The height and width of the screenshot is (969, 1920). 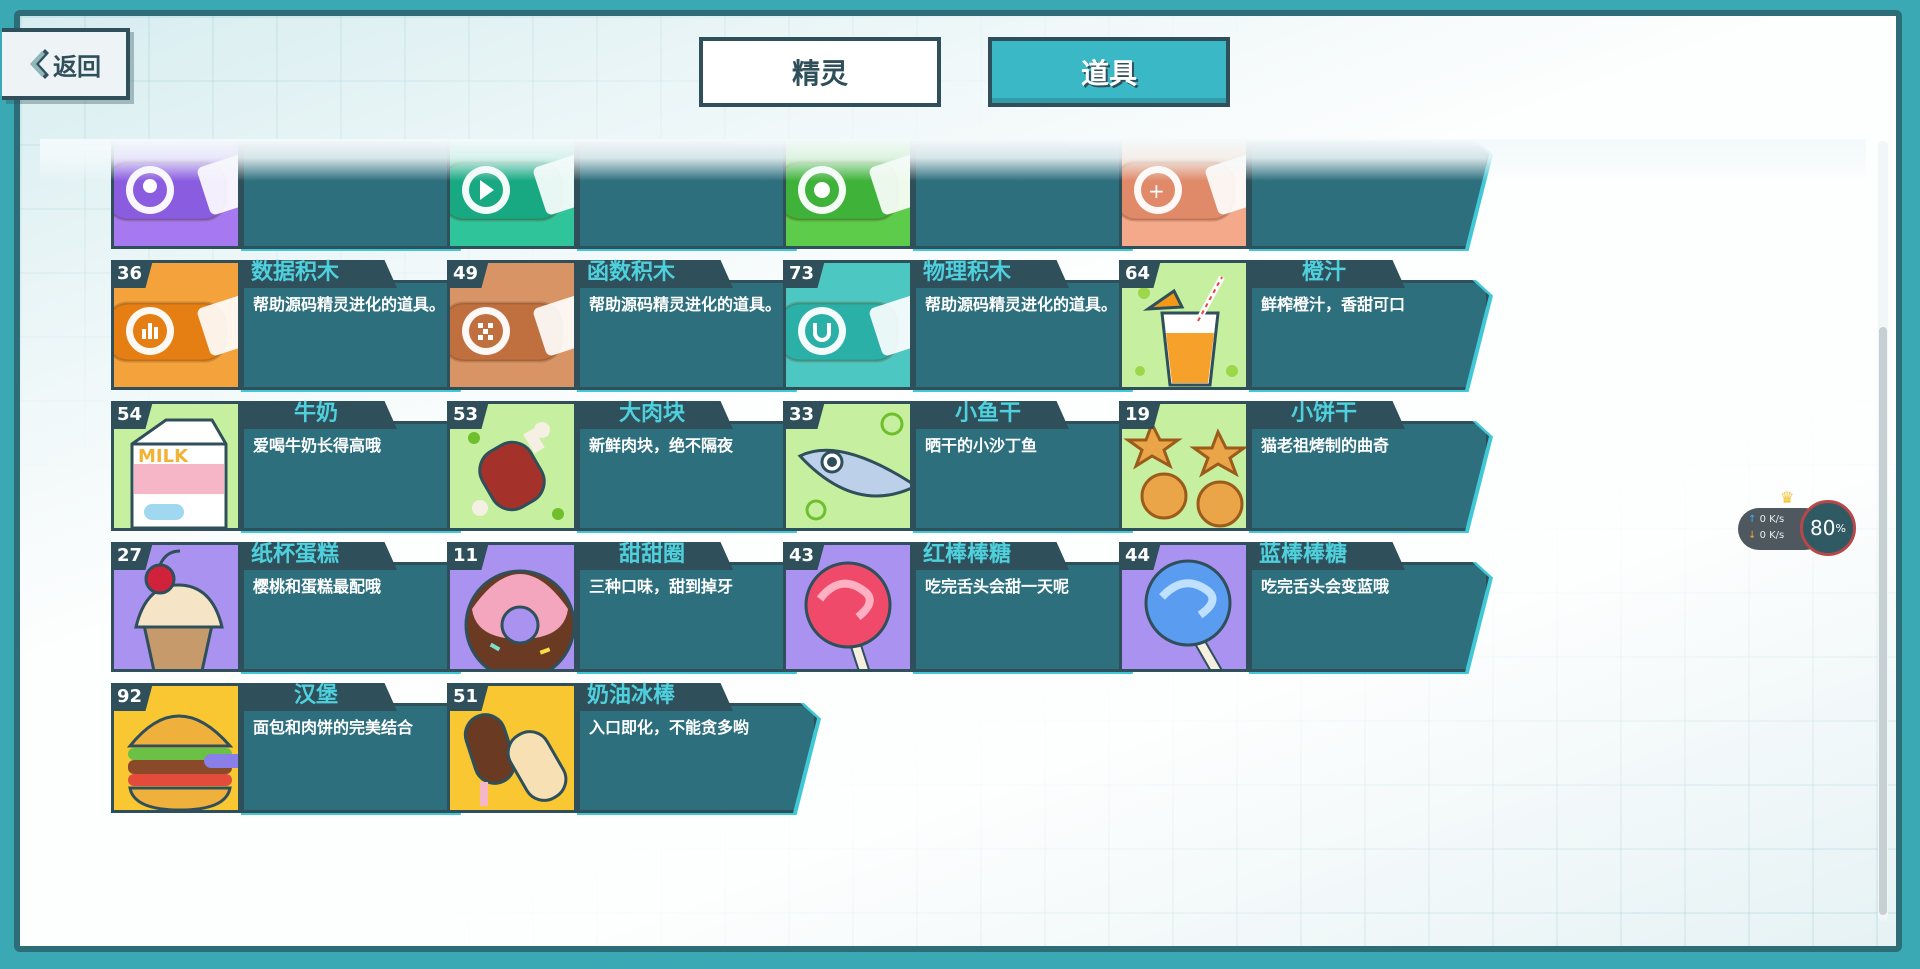 I want to click on item-name: 大肉块, so click(x=651, y=413).